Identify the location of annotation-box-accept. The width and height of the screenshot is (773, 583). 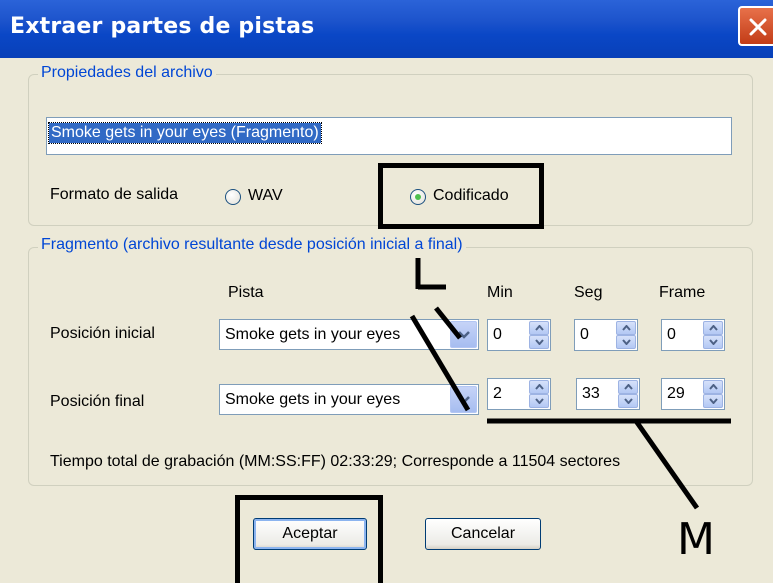
(309, 539).